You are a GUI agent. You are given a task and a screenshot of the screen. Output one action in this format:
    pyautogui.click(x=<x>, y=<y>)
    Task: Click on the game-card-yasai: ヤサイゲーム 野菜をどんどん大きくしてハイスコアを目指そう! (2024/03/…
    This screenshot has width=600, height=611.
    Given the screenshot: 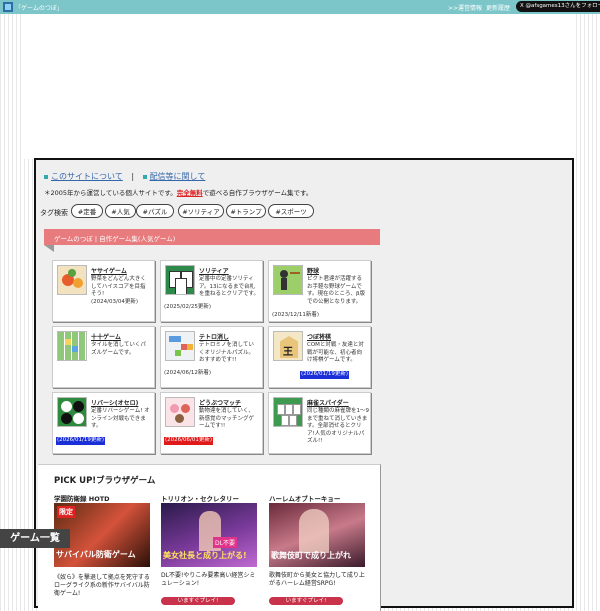 What is the action you would take?
    pyautogui.click(x=103, y=291)
    